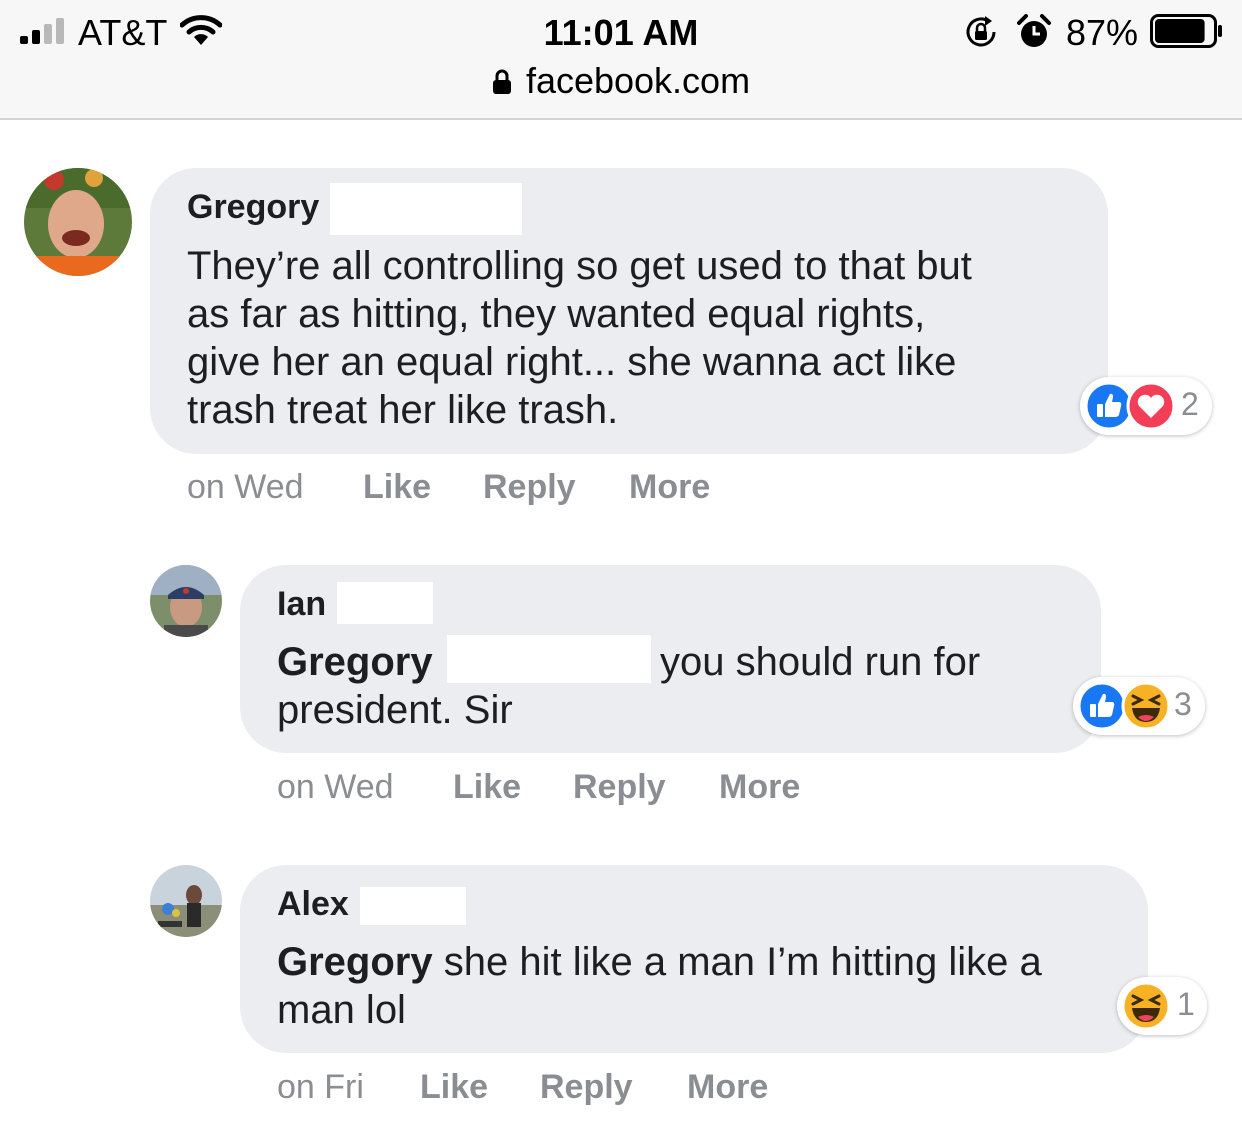 This screenshot has height=1140, width=1242. Describe the element at coordinates (1102, 32) in the screenshot. I see `battery-percentage: 87%` at that location.